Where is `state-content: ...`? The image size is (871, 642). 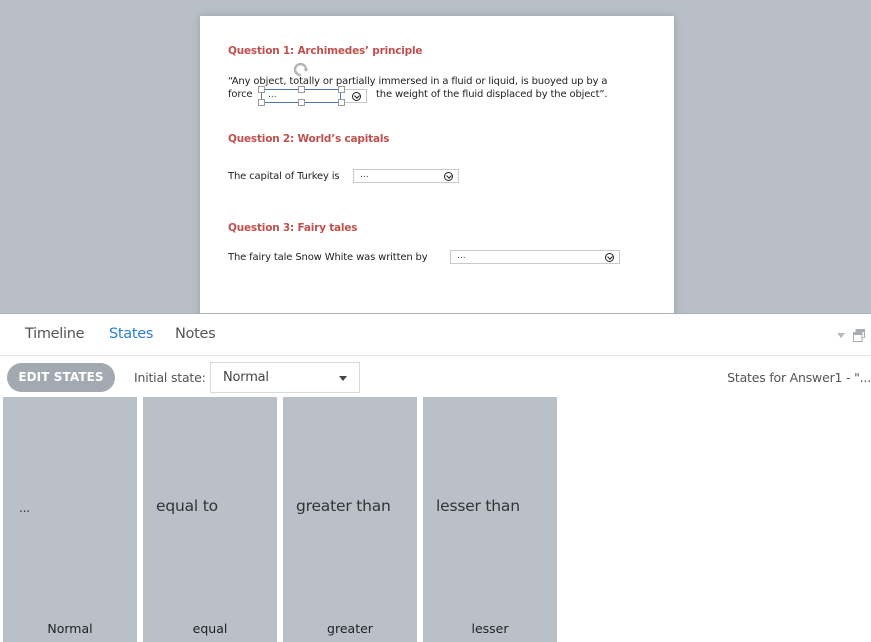 state-content: ... is located at coordinates (24, 508).